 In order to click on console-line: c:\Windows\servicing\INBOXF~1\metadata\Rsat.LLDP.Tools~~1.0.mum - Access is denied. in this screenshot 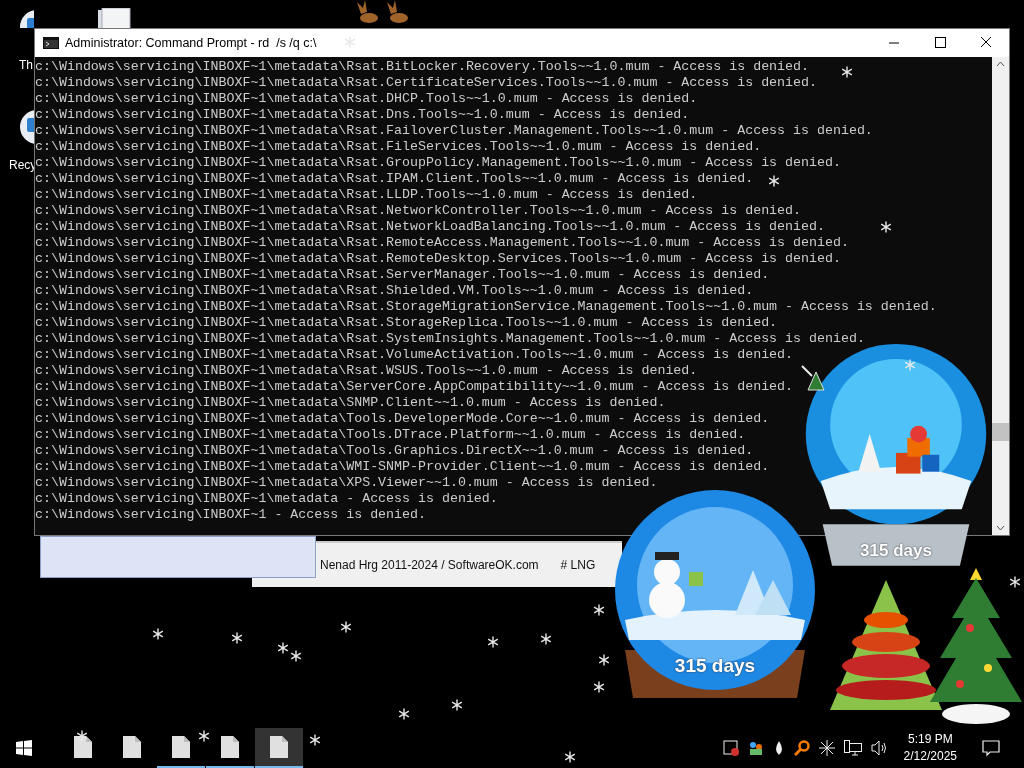, I will do `click(366, 195)`.